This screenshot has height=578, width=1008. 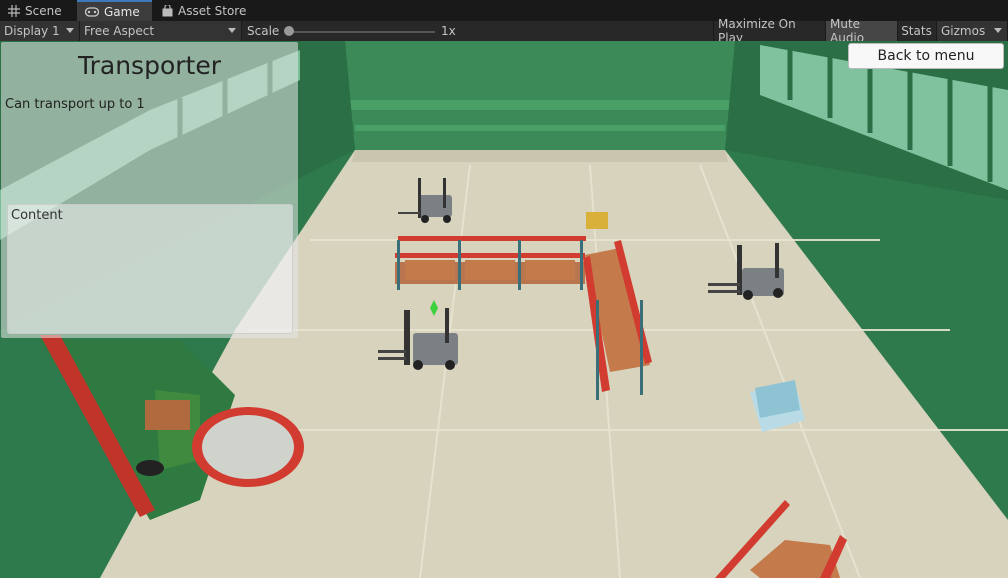 What do you see at coordinates (263, 31) in the screenshot?
I see `scale-label: Scale` at bounding box center [263, 31].